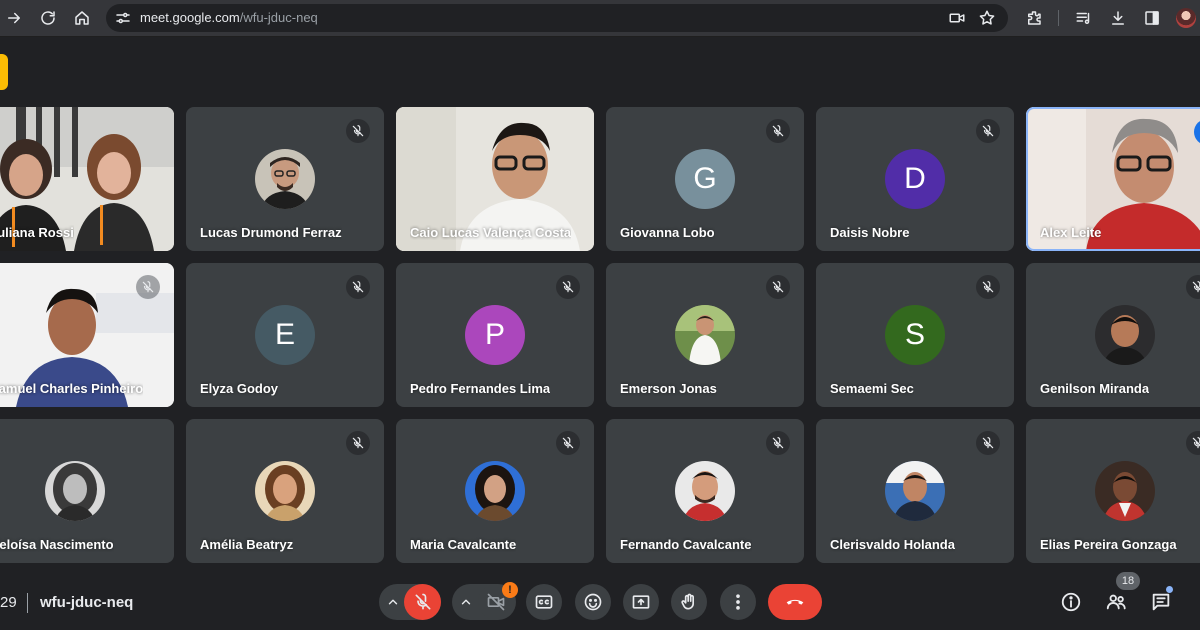 The image size is (1200, 630). What do you see at coordinates (495, 335) in the screenshot?
I see `participant-tile: P Pedro Fernandes Lima` at bounding box center [495, 335].